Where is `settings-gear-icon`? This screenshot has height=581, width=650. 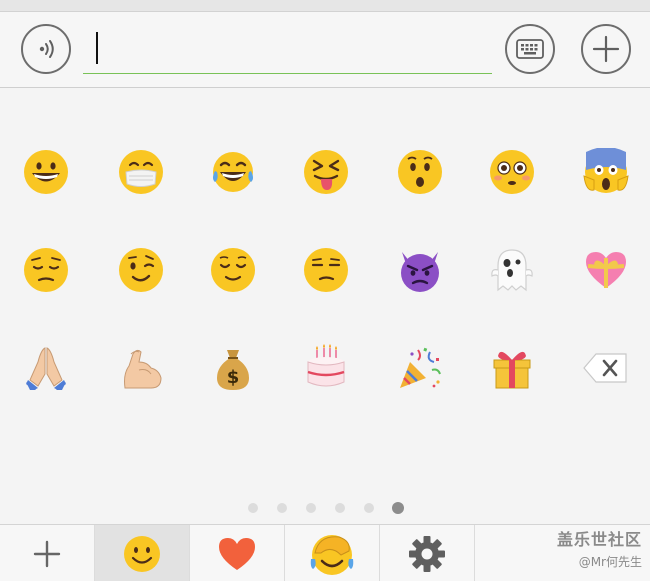
settings-gear-icon is located at coordinates (427, 554).